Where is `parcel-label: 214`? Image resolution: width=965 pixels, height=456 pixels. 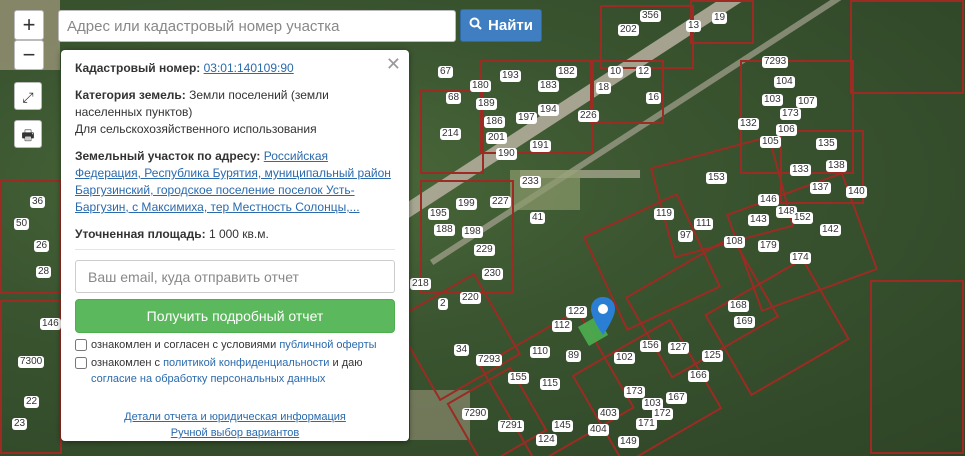 parcel-label: 214 is located at coordinates (450, 134).